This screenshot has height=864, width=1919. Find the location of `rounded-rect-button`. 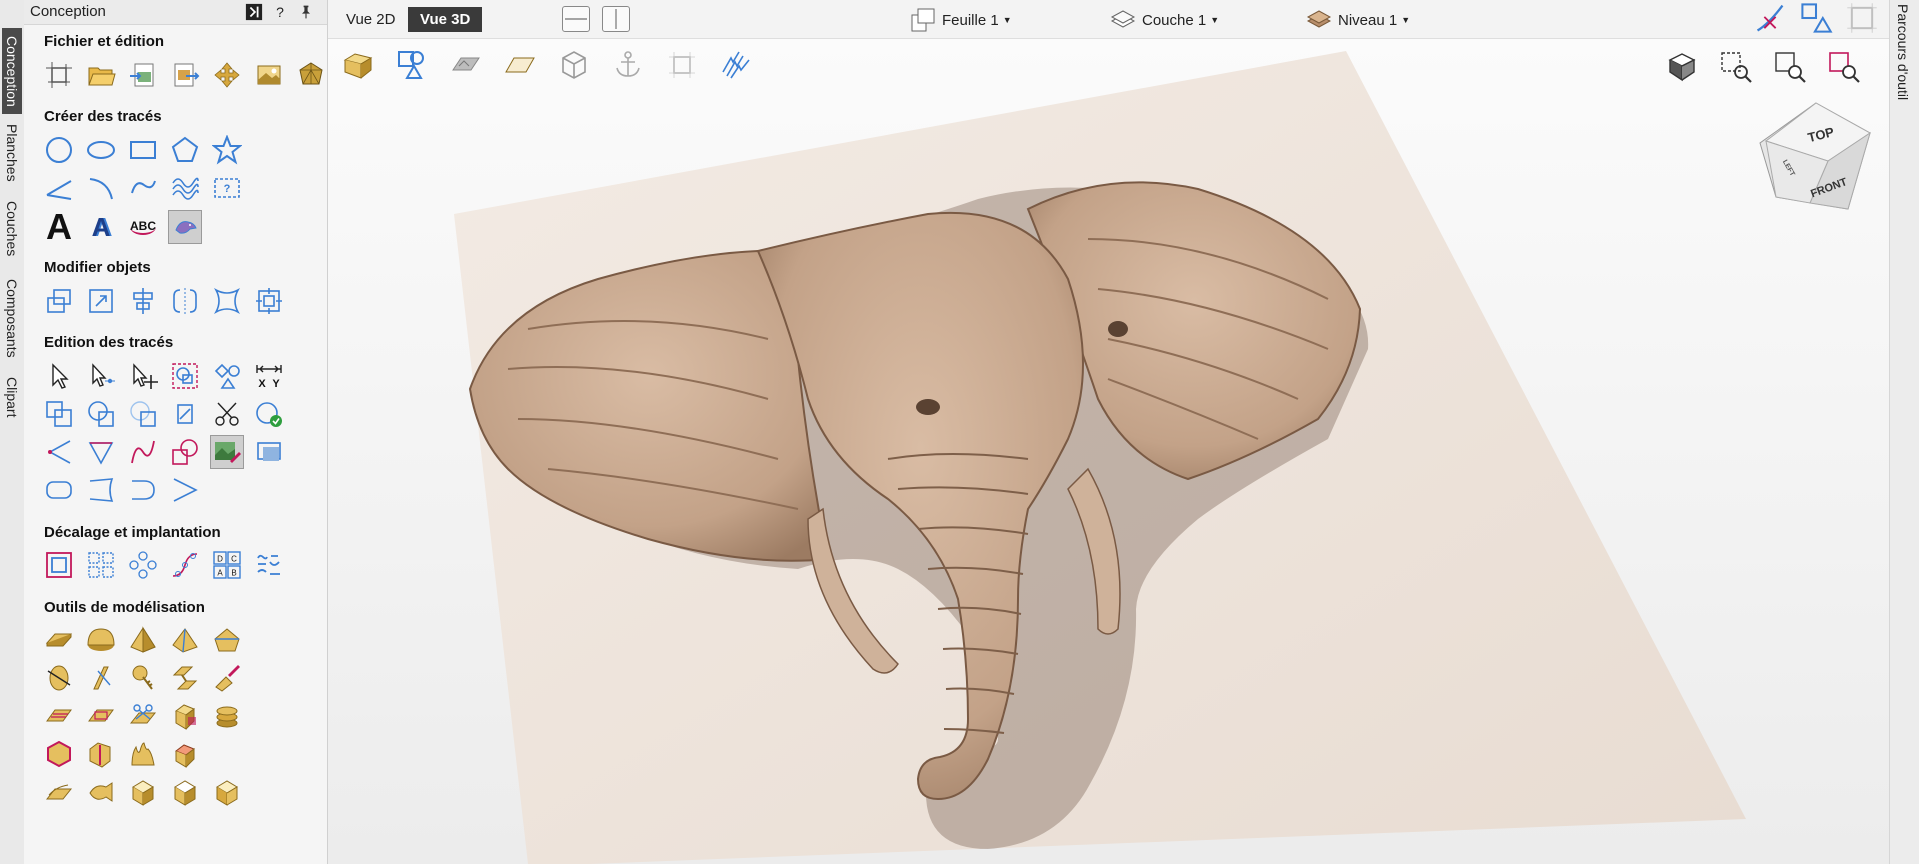

rounded-rect-button is located at coordinates (59, 490).